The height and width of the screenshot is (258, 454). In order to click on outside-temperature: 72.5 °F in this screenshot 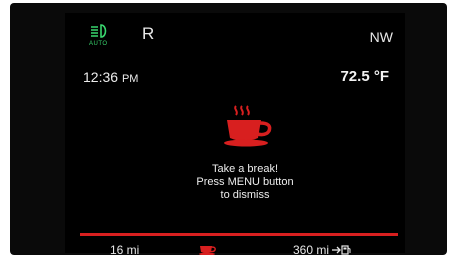, I will do `click(364, 76)`.